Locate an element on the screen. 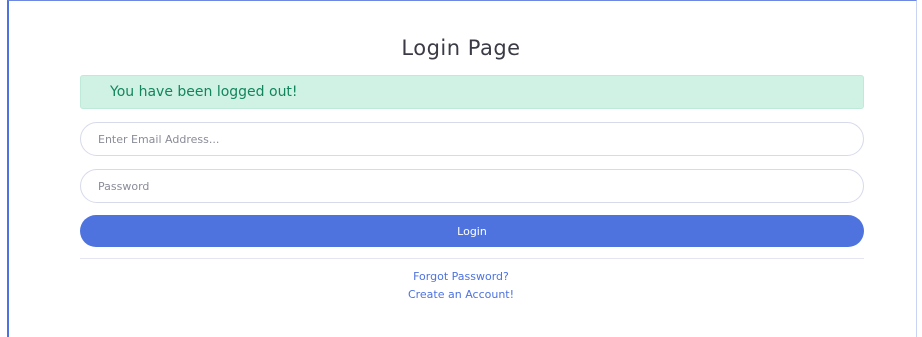 The height and width of the screenshot is (337, 922). divider is located at coordinates (472, 258).